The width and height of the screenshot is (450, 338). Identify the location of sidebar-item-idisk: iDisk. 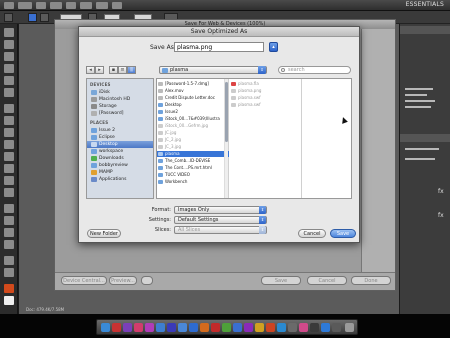
(120, 92).